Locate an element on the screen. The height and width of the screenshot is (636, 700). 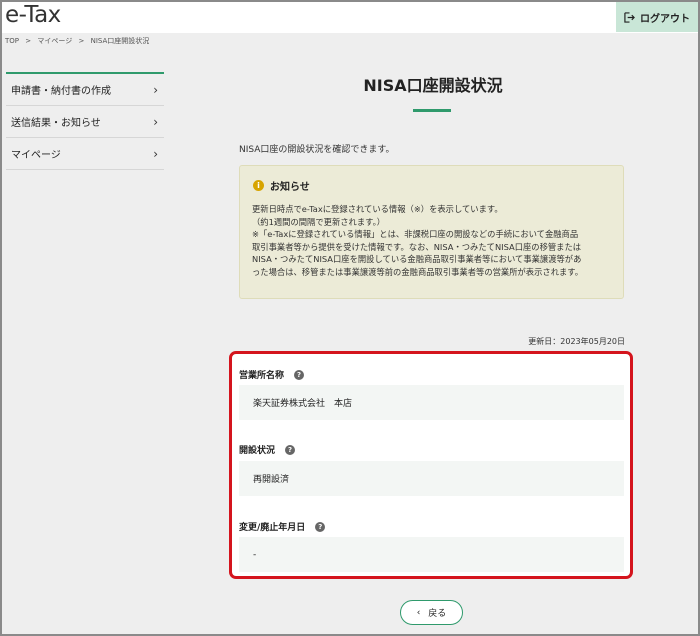
sidebar-item-results-notices: 送信結果・お知らせ › is located at coordinates (85, 122).